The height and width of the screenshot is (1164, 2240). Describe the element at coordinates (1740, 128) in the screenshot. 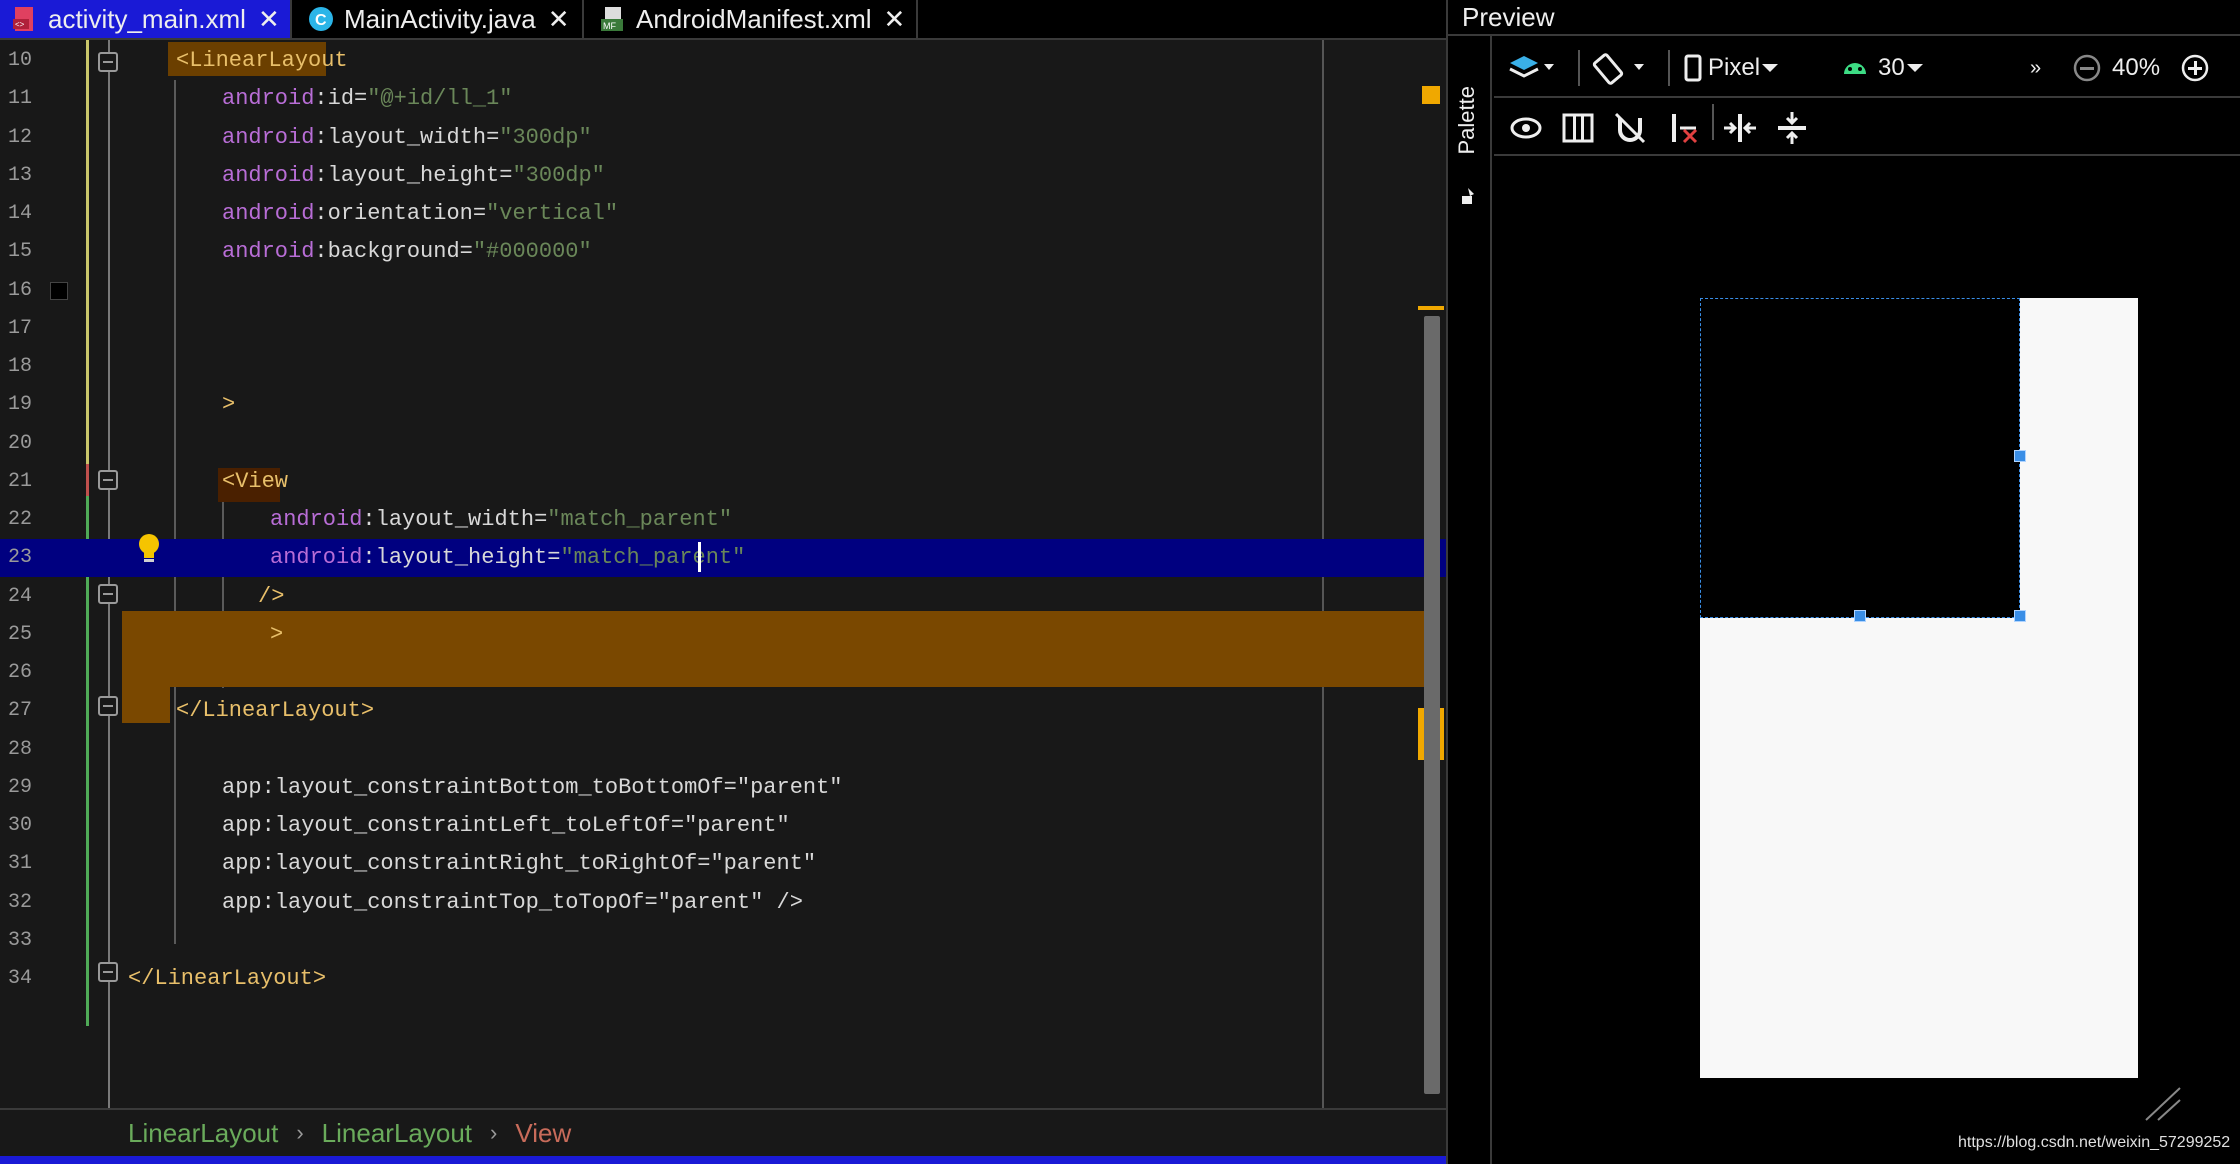

I see `pack-horizontal-icon` at that location.